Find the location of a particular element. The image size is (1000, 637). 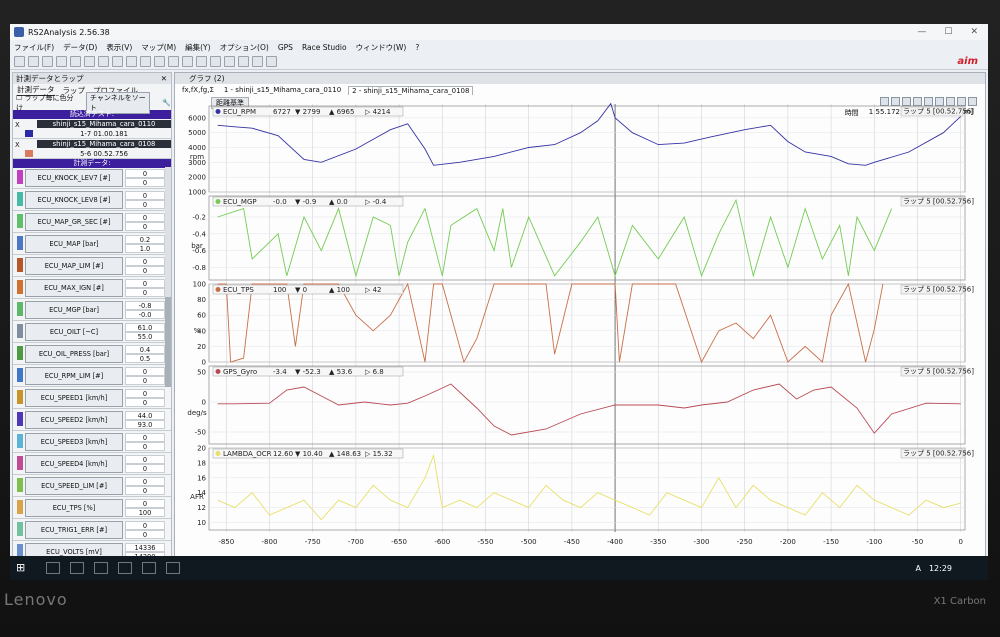

channel-row: ECU_SPEED3 [km/h] 0 0 is located at coordinates (92, 442).